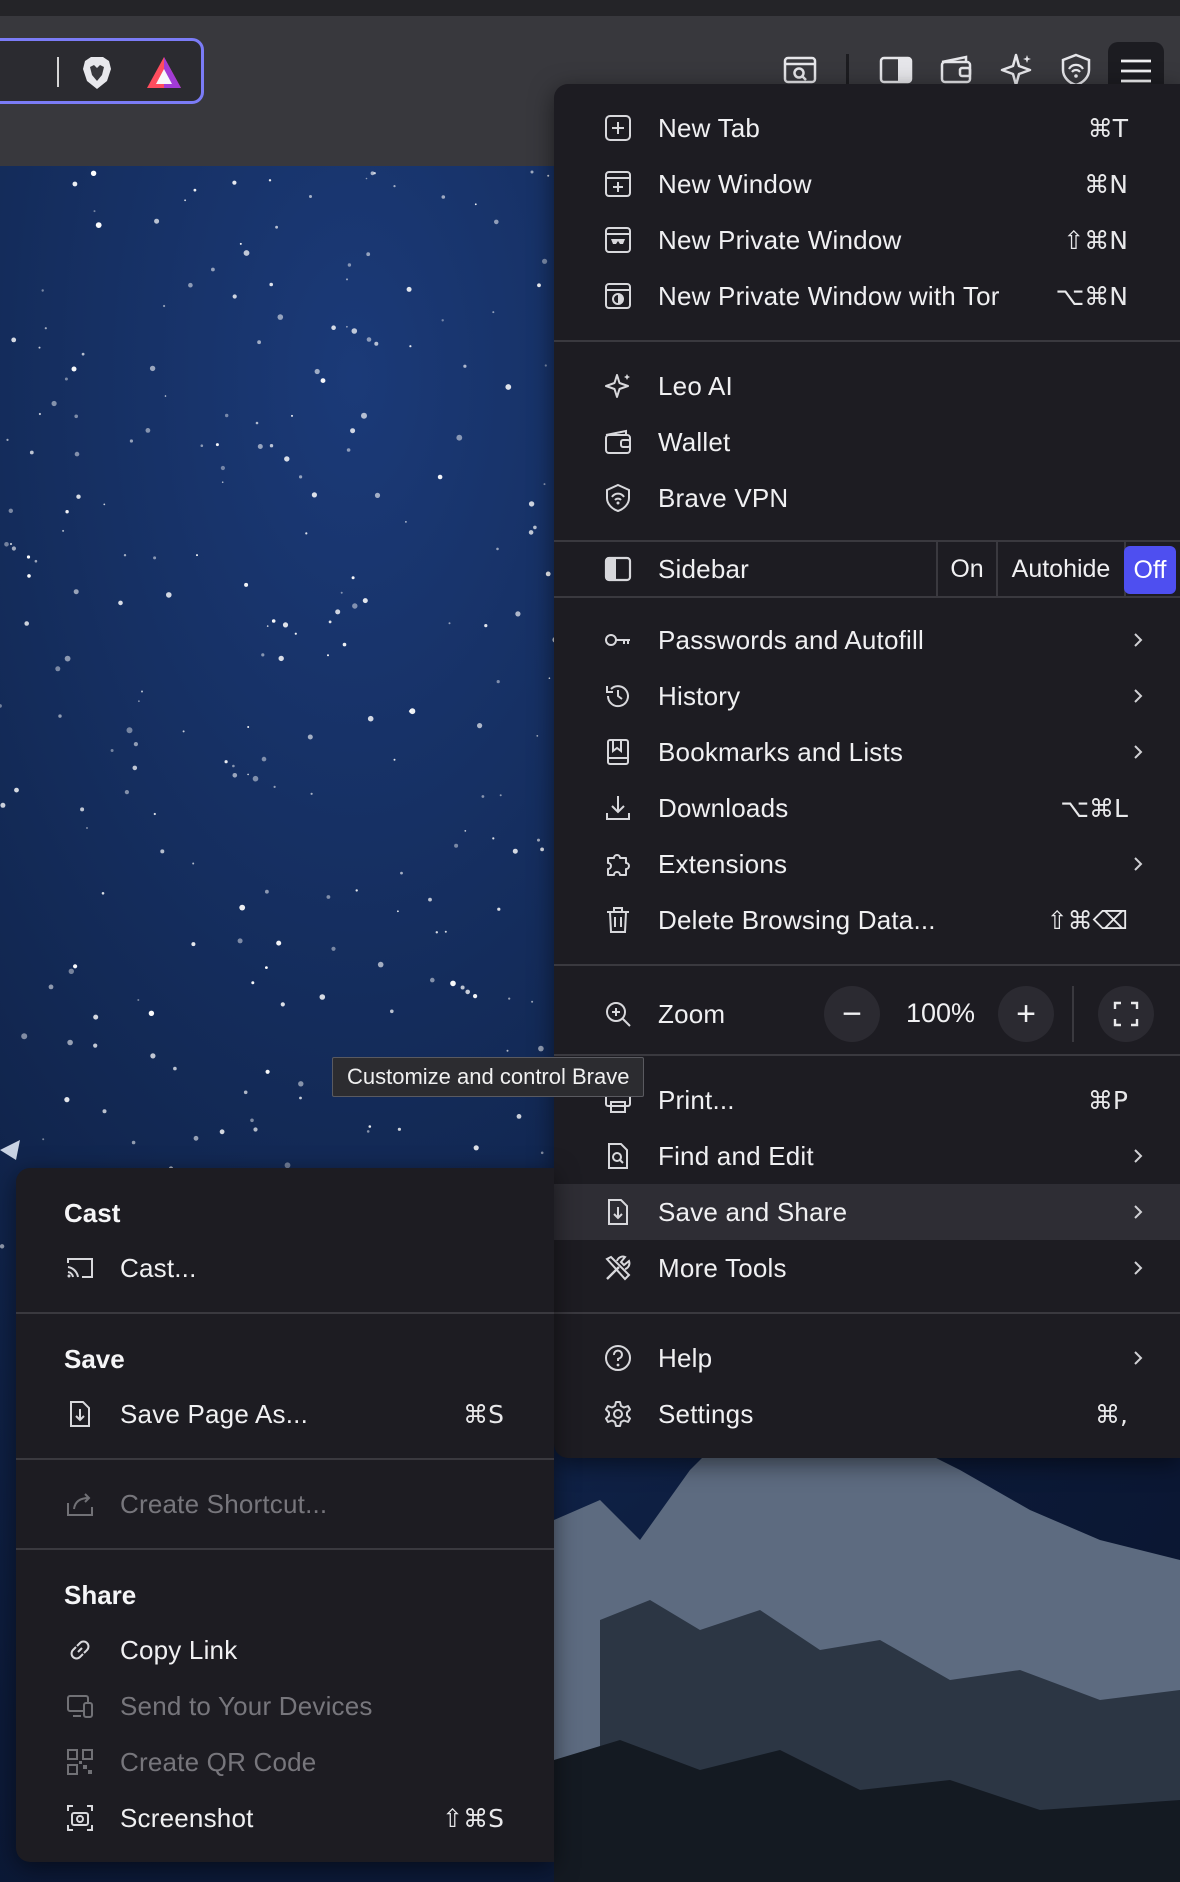 Image resolution: width=1180 pixels, height=1882 pixels. I want to click on submenu-item-screenshot: Screenshot ⇧⌘S, so click(285, 1818).